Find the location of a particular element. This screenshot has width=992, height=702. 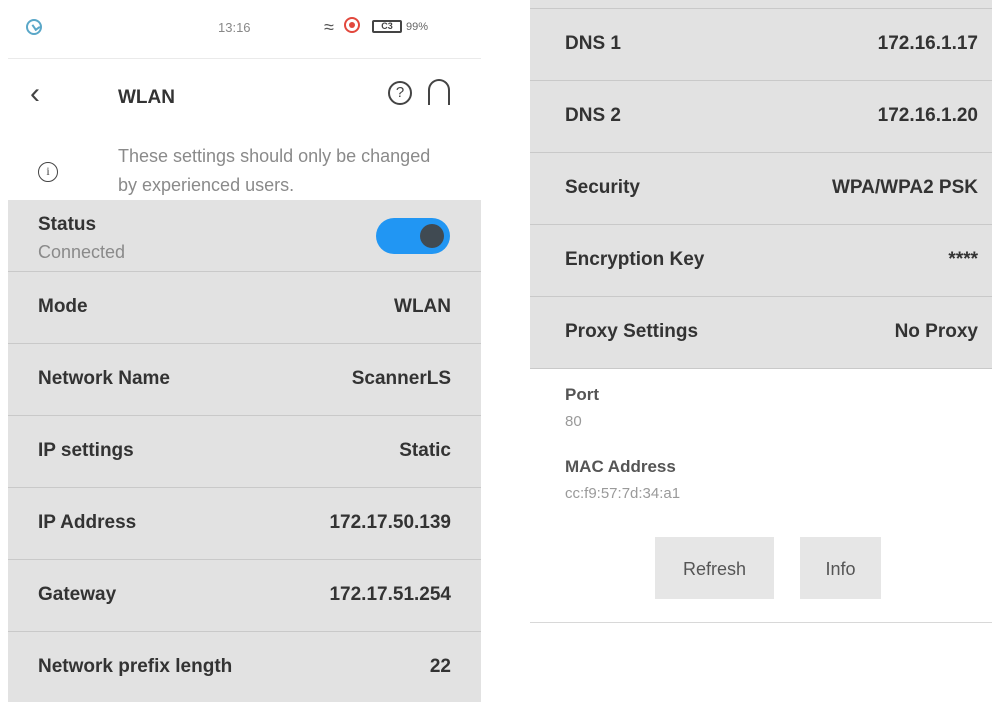

network-name-row: Network Name ScannerLS is located at coordinates (244, 380).